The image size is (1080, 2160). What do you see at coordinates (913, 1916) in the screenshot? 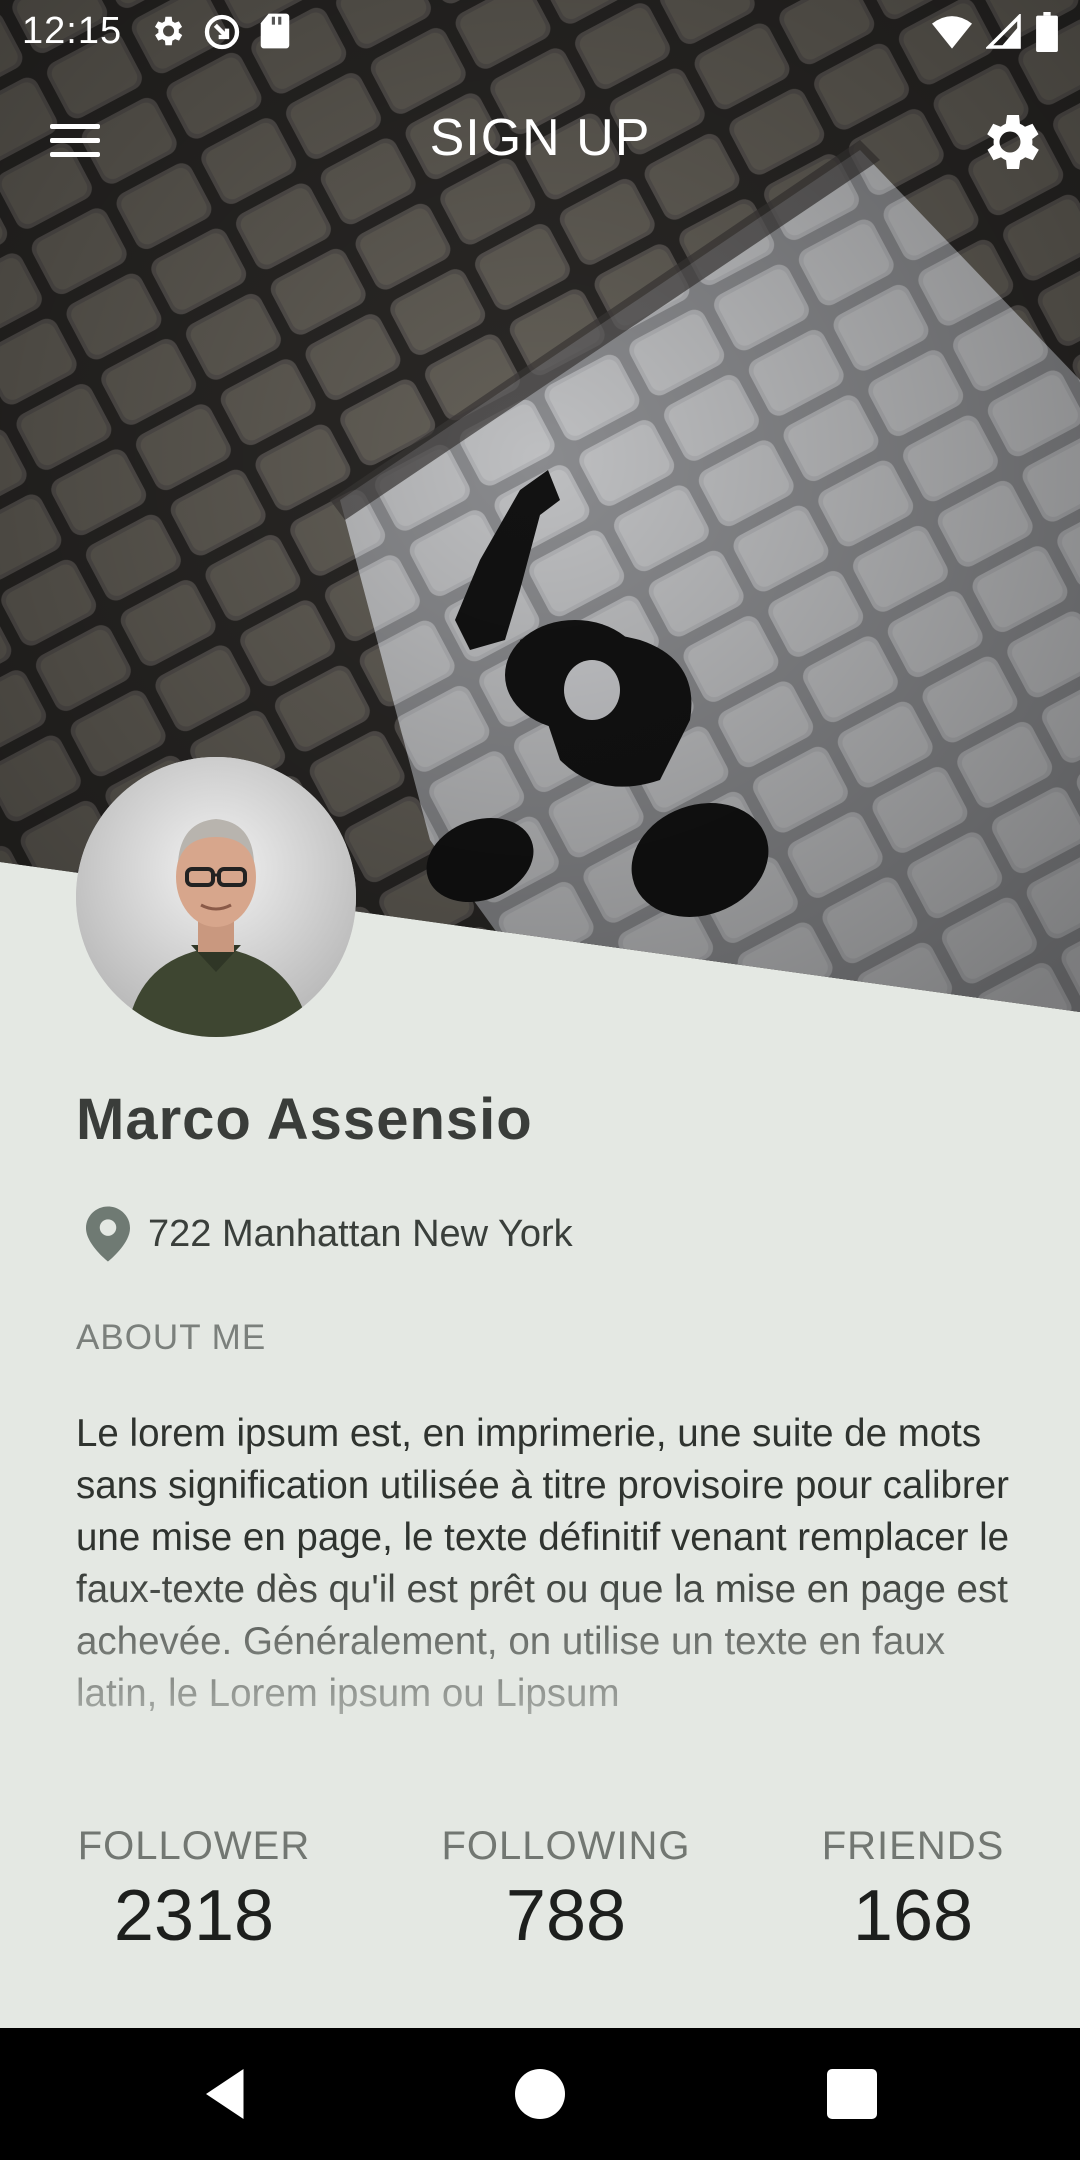
I see `stat-value: 168` at bounding box center [913, 1916].